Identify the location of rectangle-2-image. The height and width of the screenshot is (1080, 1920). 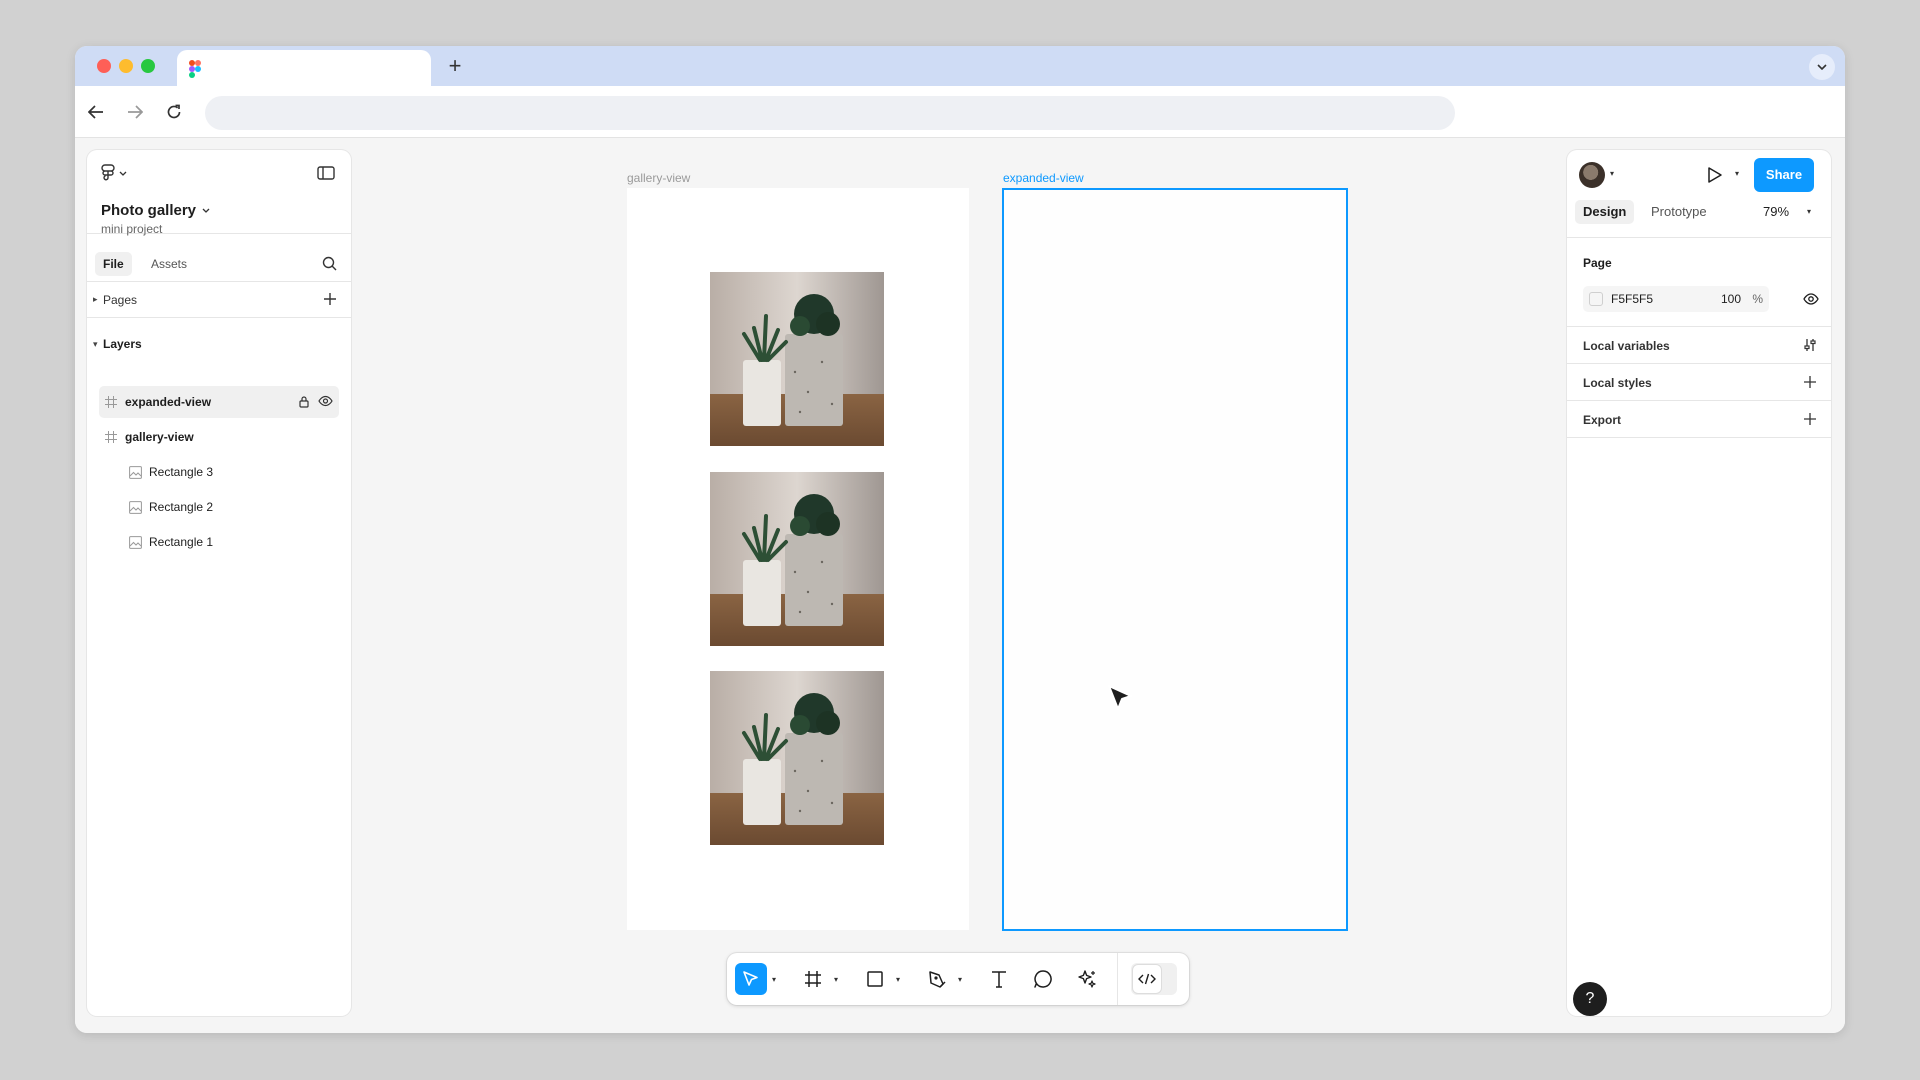
(797, 559).